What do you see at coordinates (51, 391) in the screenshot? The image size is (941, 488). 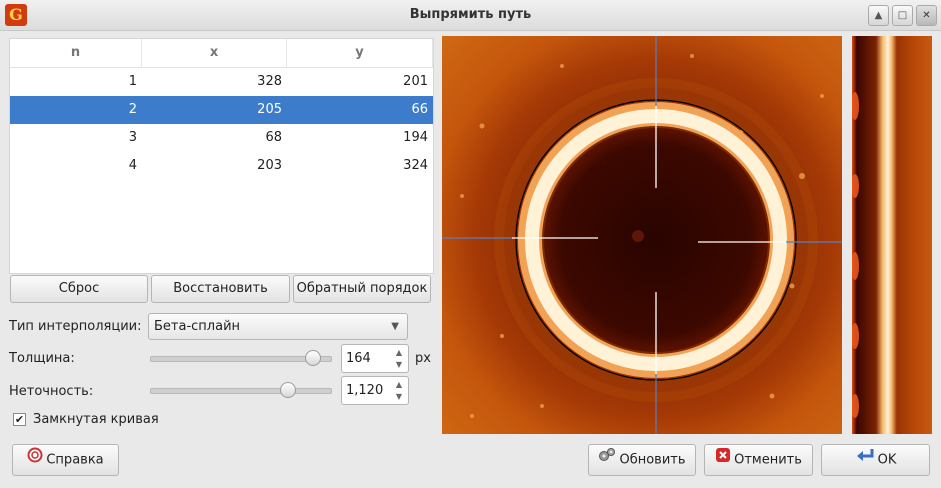 I see `slackness-label: Неточность:` at bounding box center [51, 391].